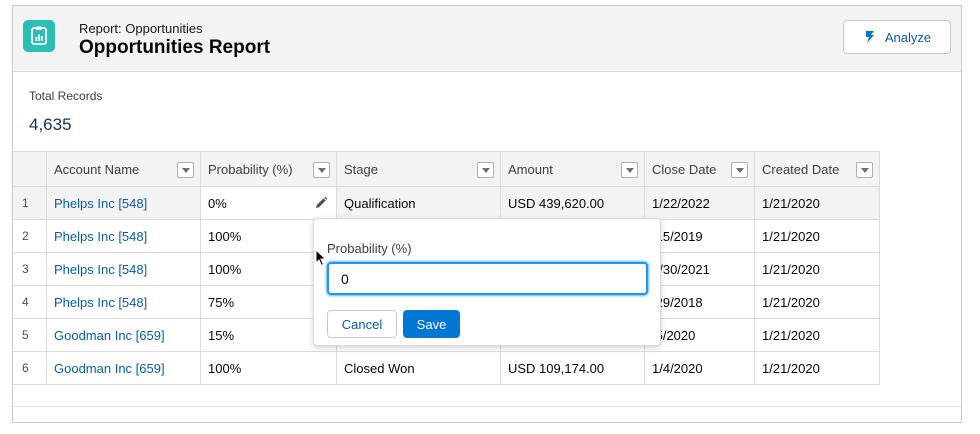 The width and height of the screenshot is (980, 434). Describe the element at coordinates (700, 203) in the screenshot. I see `close-date-cell: 1/22/2022` at that location.